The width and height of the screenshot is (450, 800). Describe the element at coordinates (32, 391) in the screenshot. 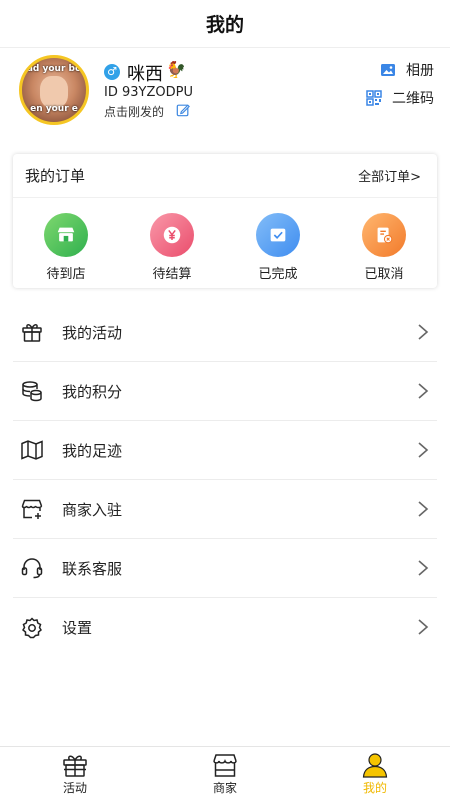

I see `coins-icon` at that location.